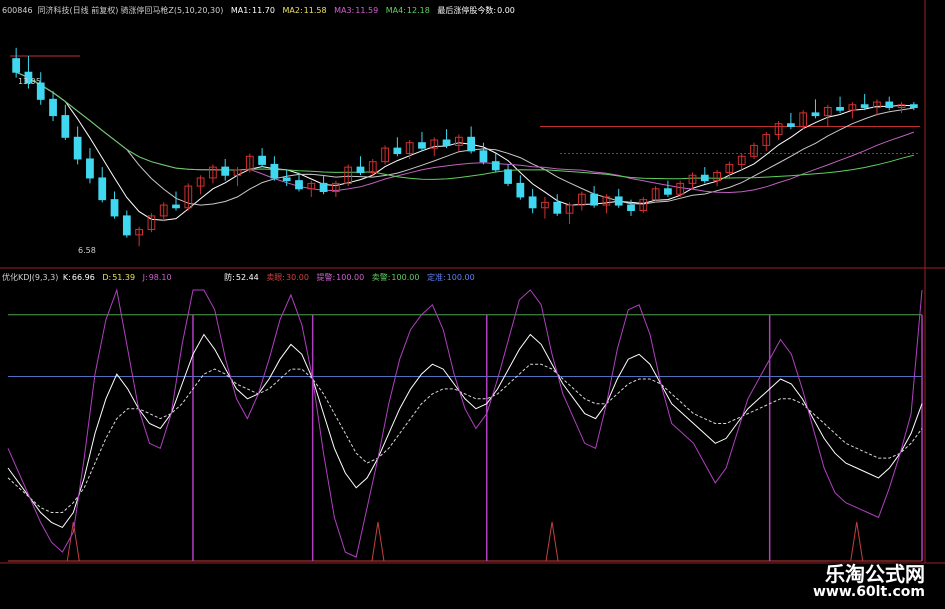  I want to click on sell-value: 30.00, so click(297, 277).